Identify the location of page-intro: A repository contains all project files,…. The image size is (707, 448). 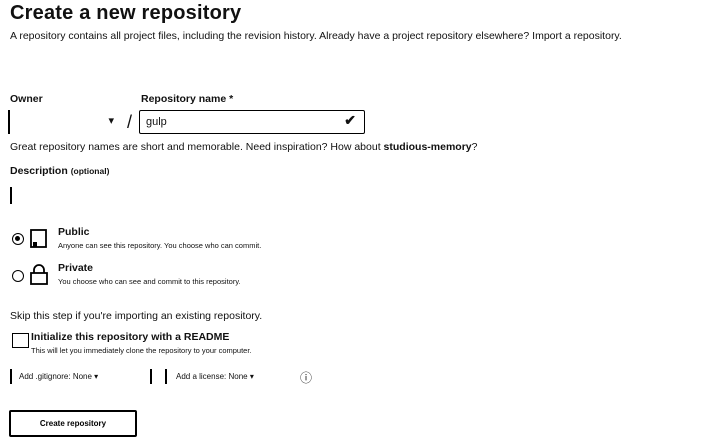
(316, 36).